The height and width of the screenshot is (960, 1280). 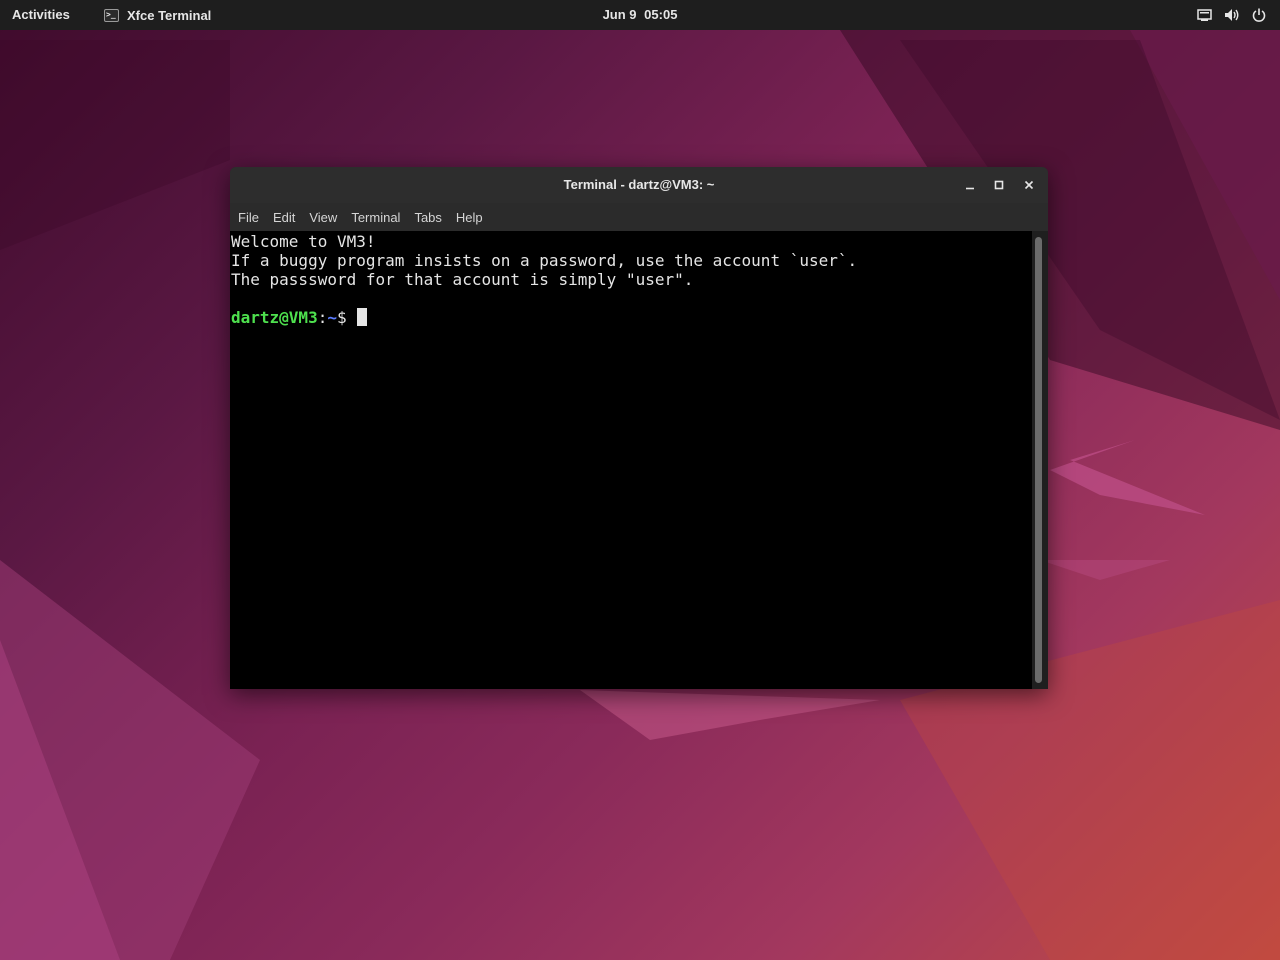 I want to click on window-title: Terminal - dartz@VM3: ~, so click(x=639, y=184).